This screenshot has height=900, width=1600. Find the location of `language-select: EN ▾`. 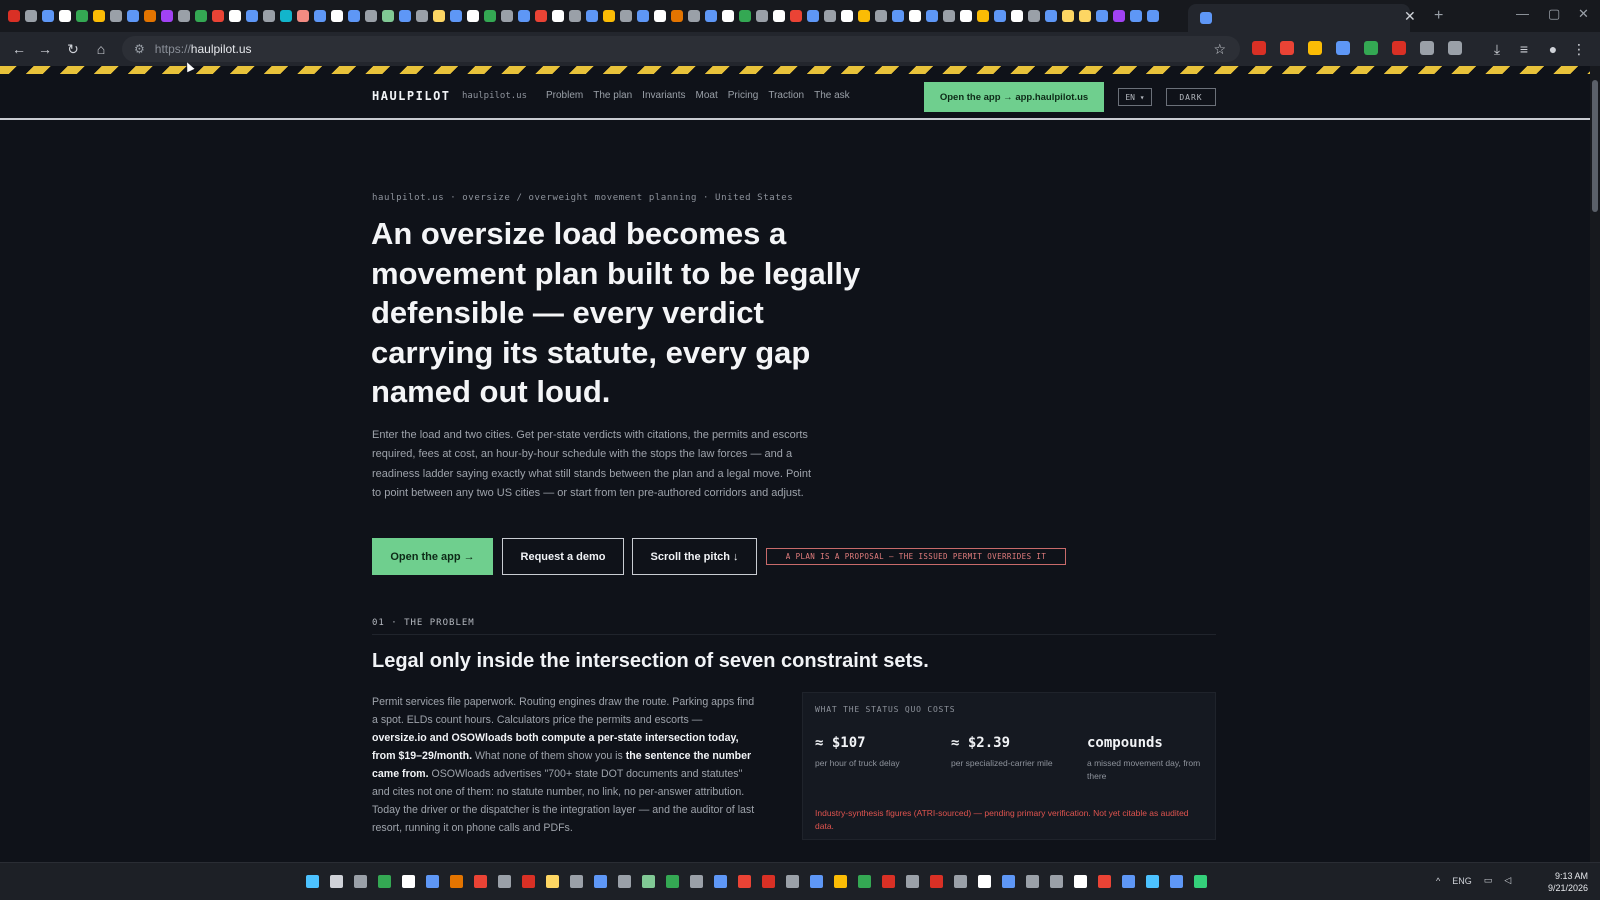

language-select: EN ▾ is located at coordinates (1135, 97).